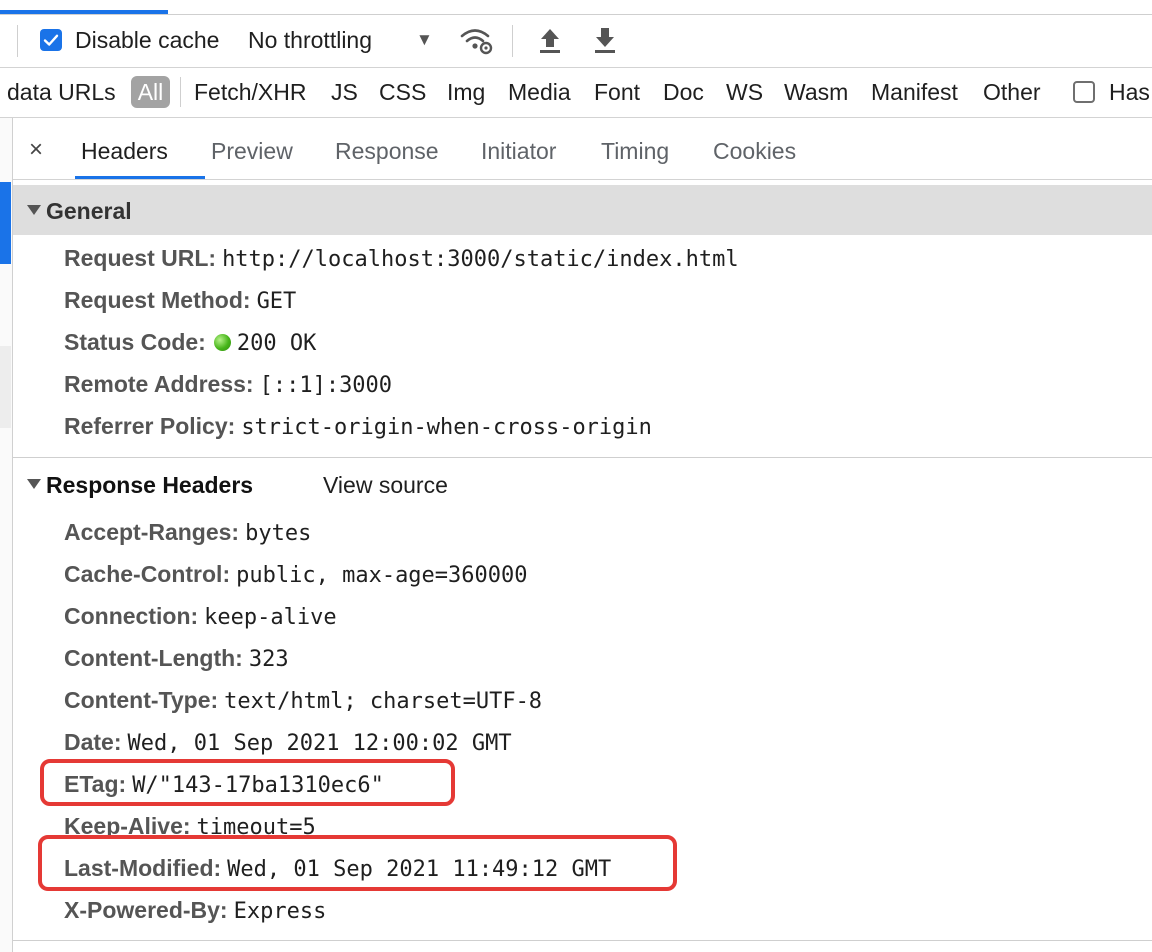 This screenshot has width=1152, height=952. Describe the element at coordinates (5, 223) in the screenshot. I see `selected-request-marker` at that location.